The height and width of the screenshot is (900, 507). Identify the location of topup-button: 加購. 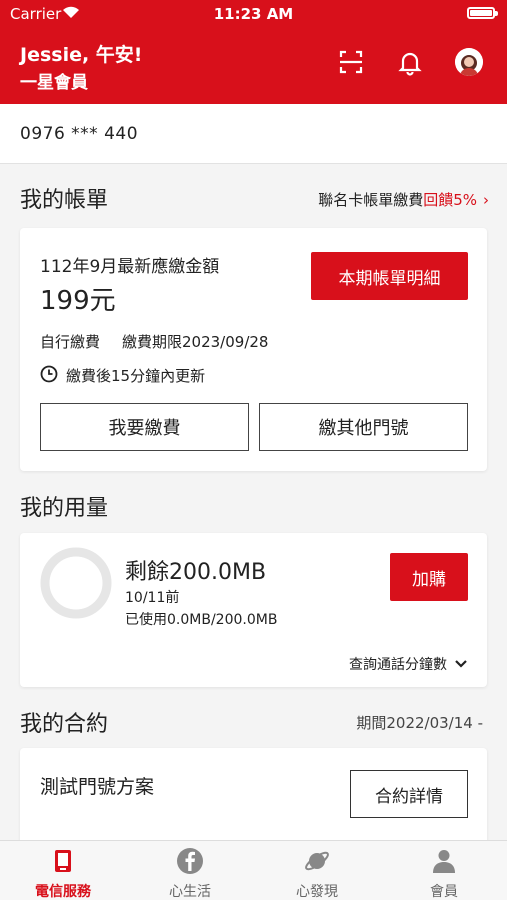
(429, 577).